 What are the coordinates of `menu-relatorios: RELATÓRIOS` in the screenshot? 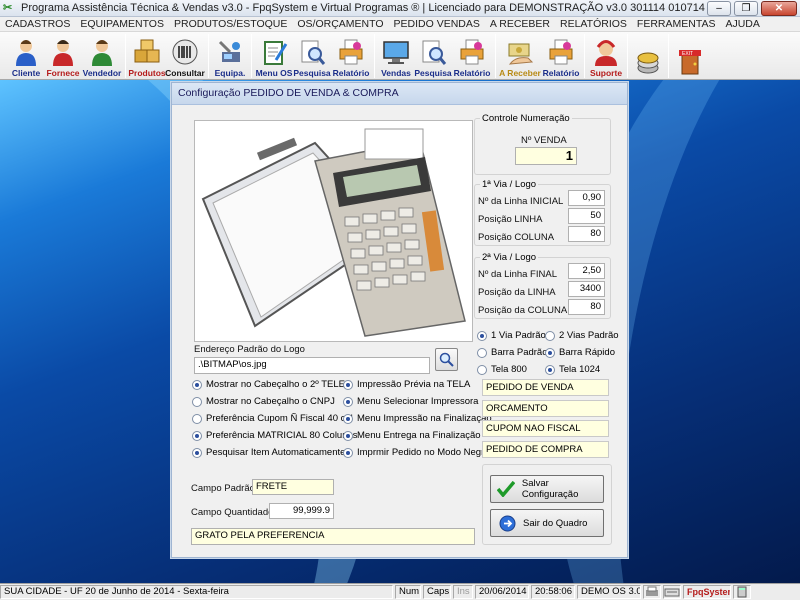 It's located at (593, 24).